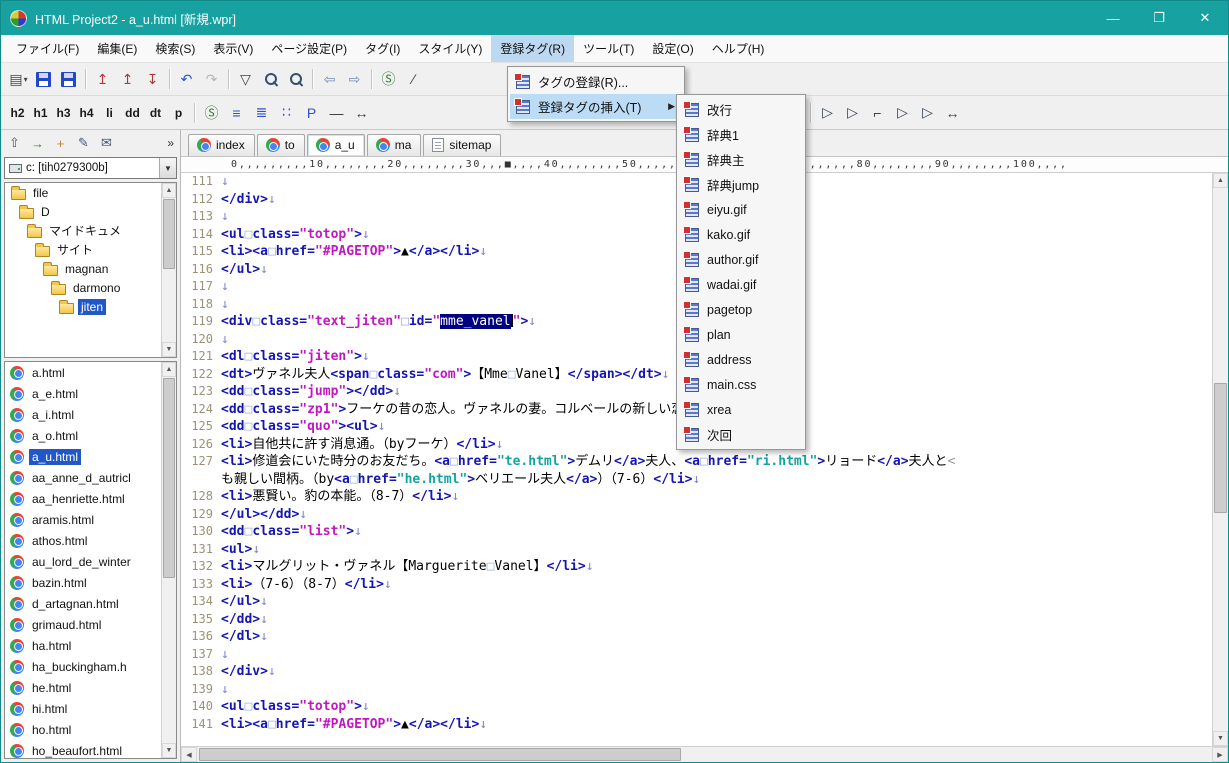 The width and height of the screenshot is (1229, 763). I want to click on file-list-item: au_lord_de_winter, so click(90, 561).